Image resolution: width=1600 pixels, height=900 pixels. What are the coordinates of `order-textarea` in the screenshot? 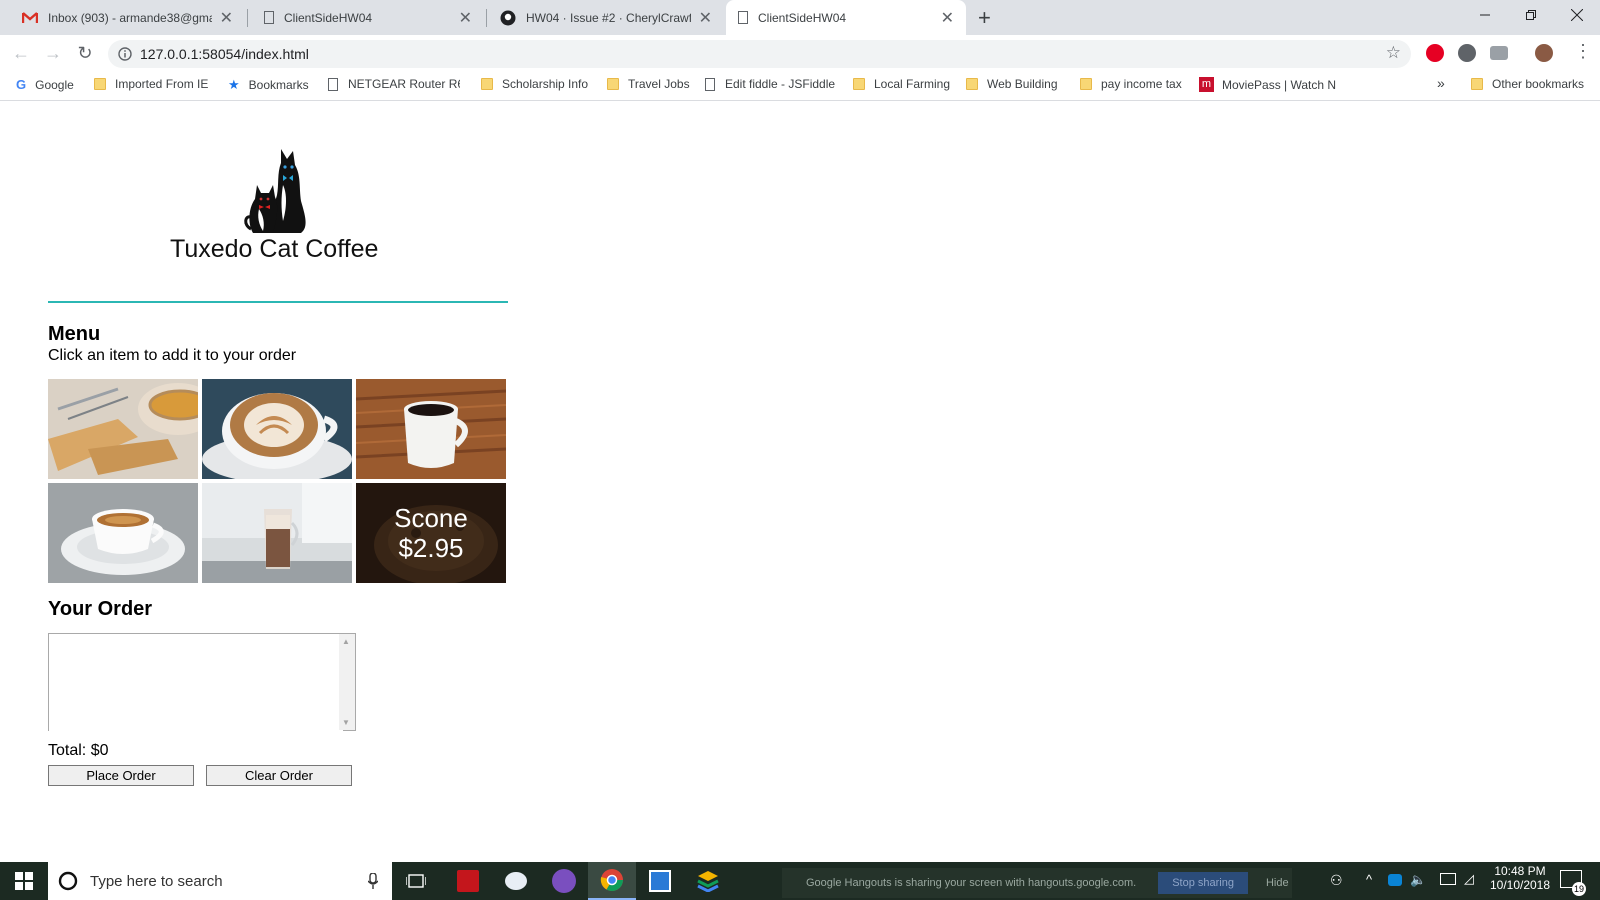 It's located at (196, 683).